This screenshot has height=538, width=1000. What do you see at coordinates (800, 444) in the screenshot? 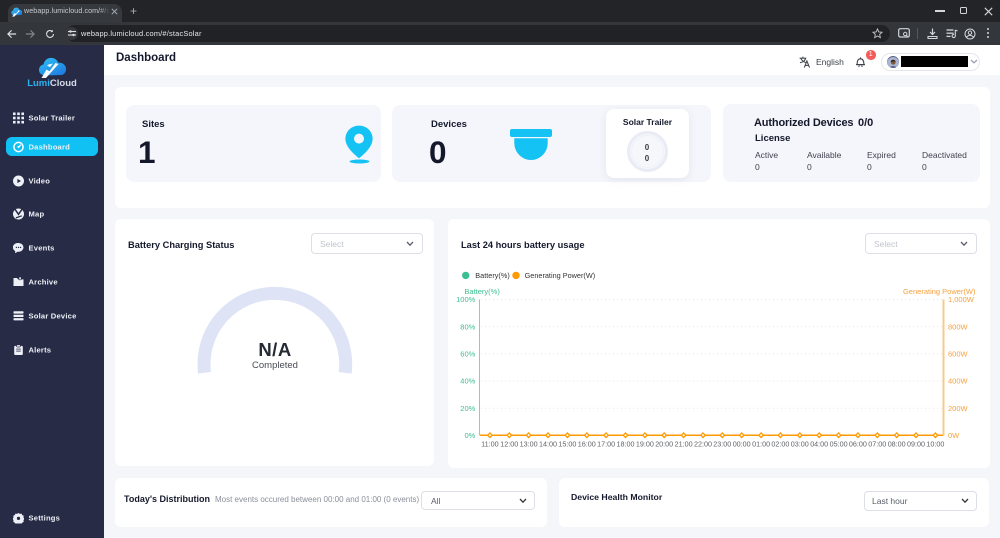
I see `svg-text: 03:00` at bounding box center [800, 444].